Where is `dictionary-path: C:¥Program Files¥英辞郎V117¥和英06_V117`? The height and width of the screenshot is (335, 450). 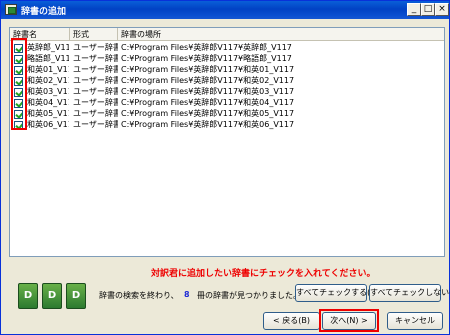
dictionary-path: C:¥Program Files¥英辞郎V117¥和英06_V117 is located at coordinates (208, 124).